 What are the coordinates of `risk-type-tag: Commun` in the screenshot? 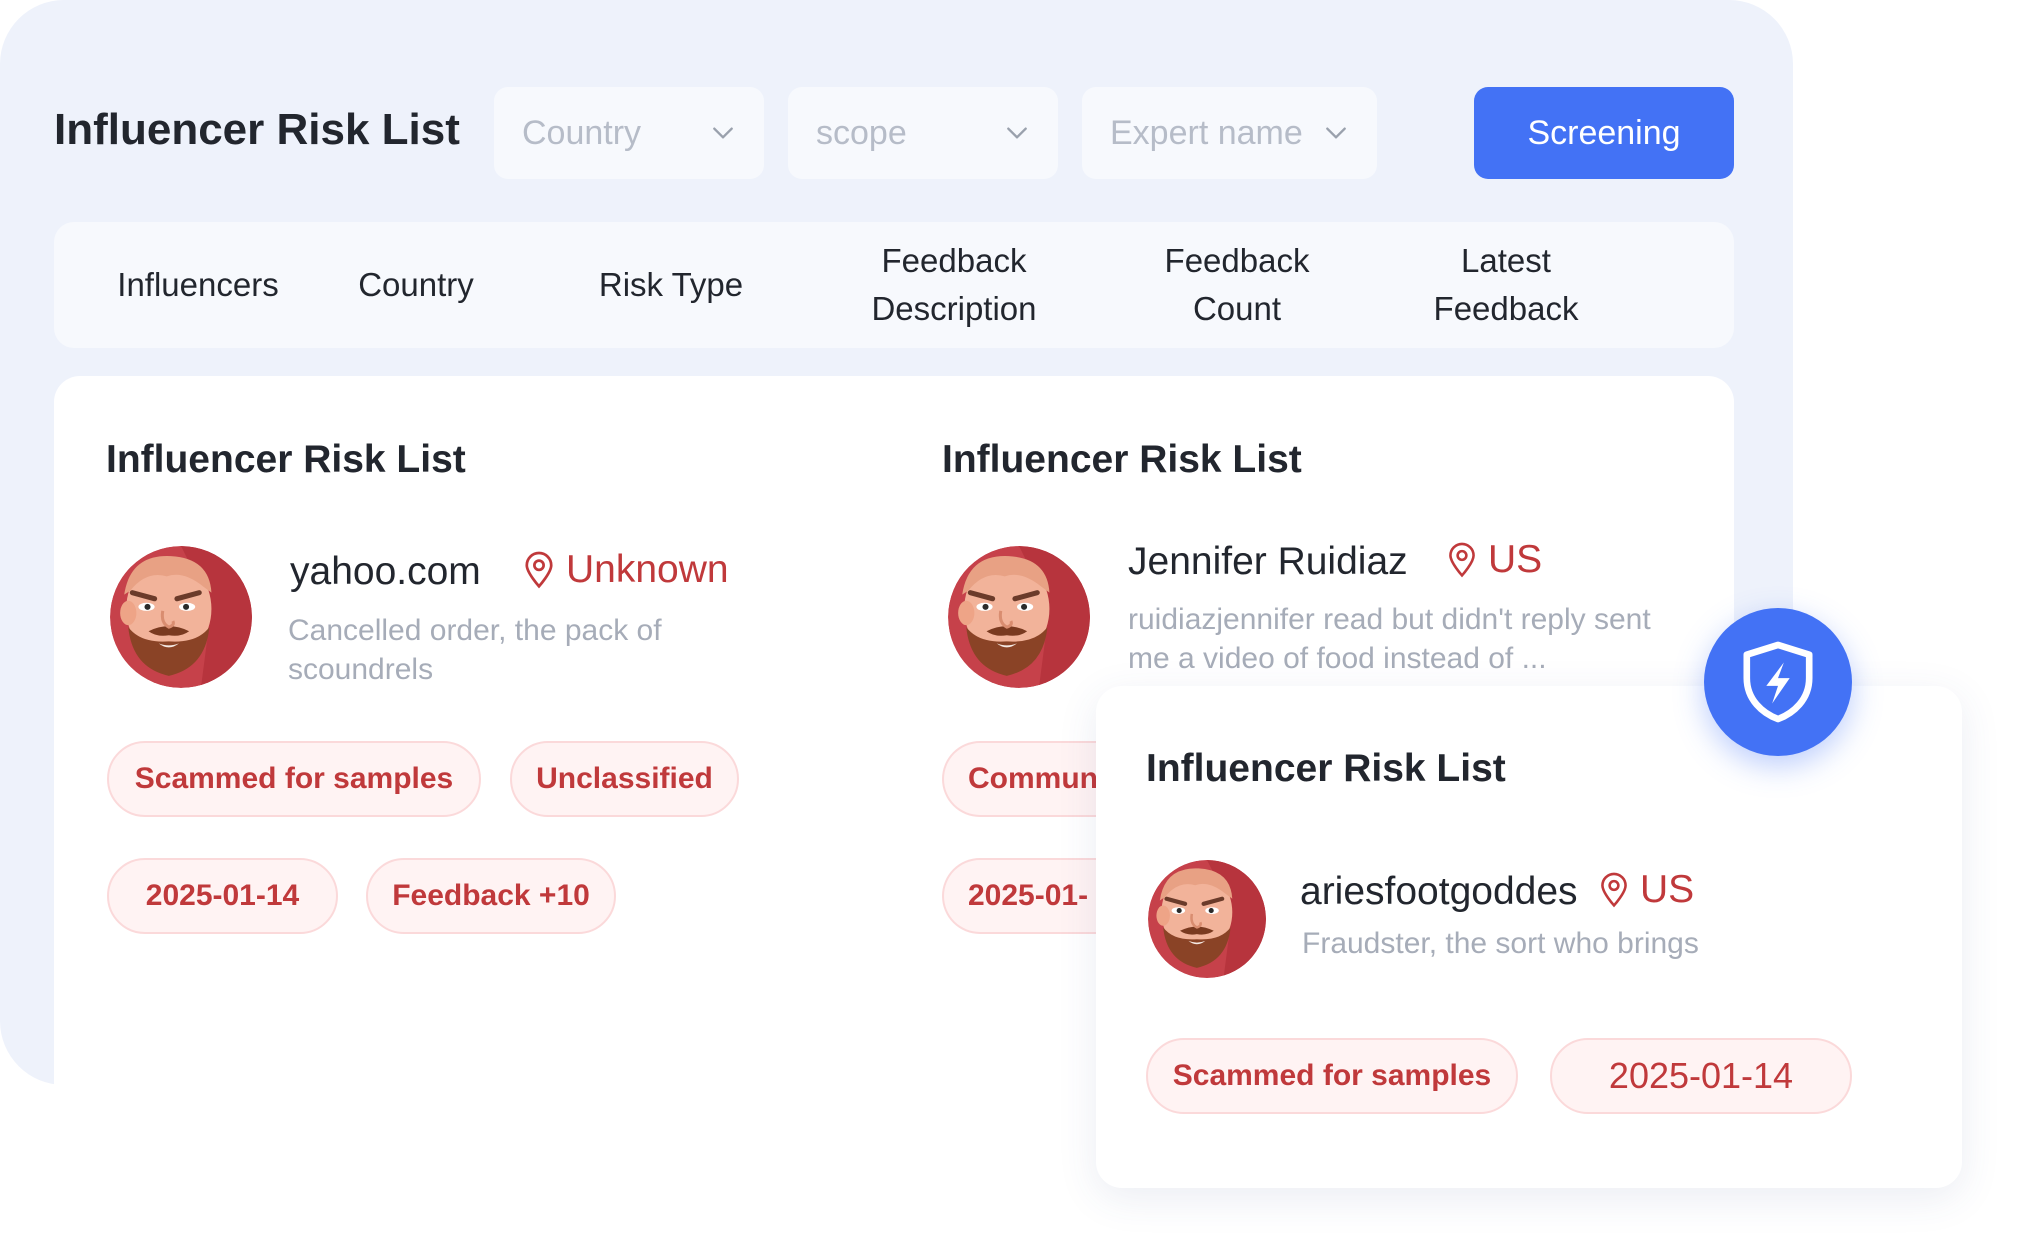 It's located at (1032, 779).